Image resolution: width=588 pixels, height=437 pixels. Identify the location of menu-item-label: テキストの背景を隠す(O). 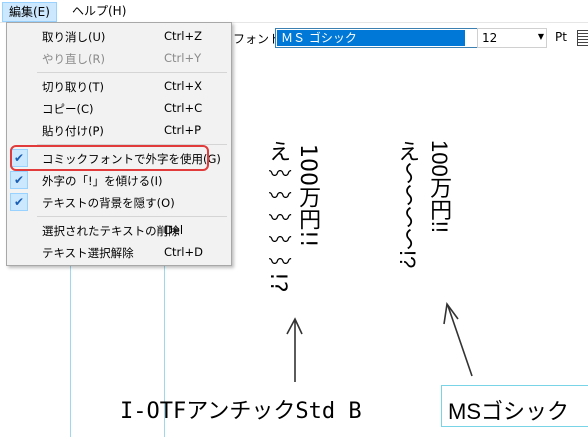
(108, 203).